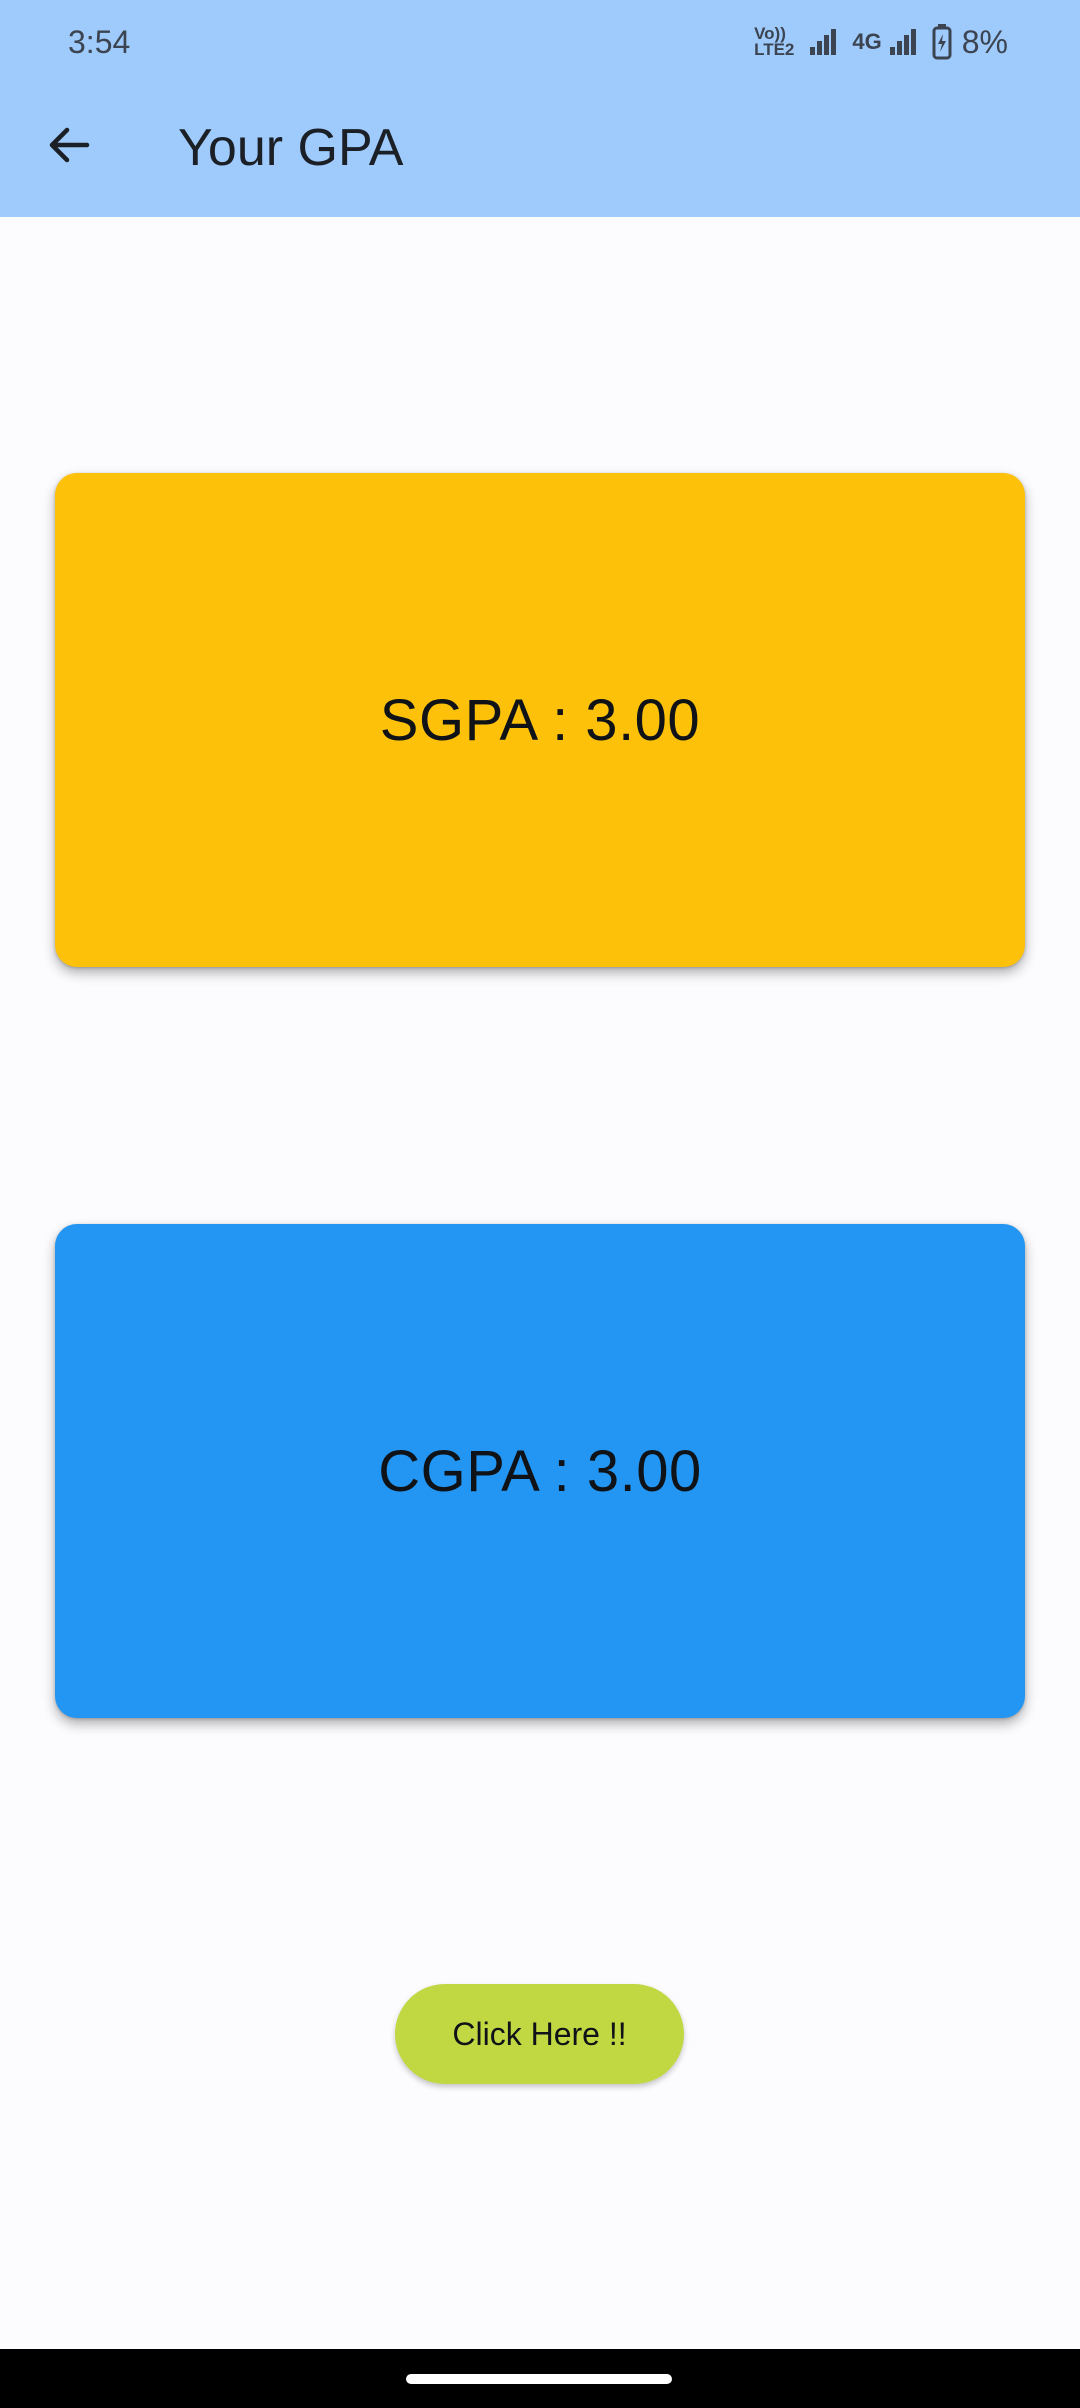 Image resolution: width=1080 pixels, height=2408 pixels. Describe the element at coordinates (867, 41) in the screenshot. I see `network-type: 4G` at that location.